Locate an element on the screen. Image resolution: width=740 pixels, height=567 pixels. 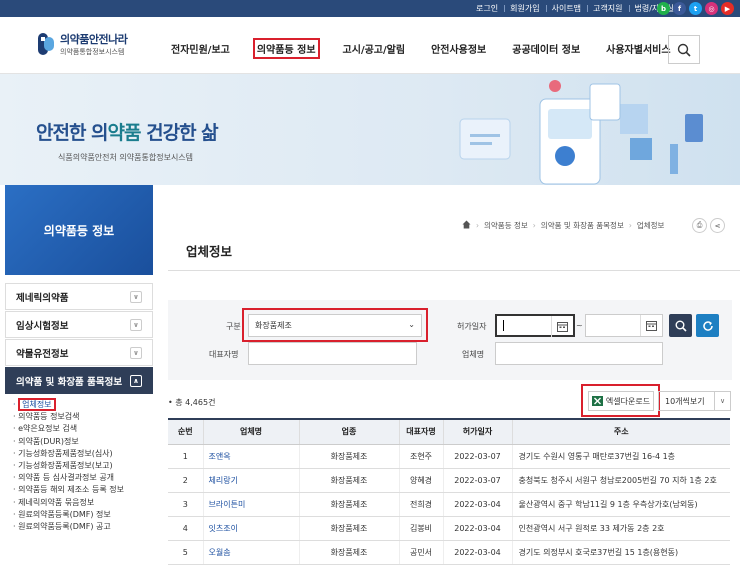
category-highlight is located at coordinates (335, 325).